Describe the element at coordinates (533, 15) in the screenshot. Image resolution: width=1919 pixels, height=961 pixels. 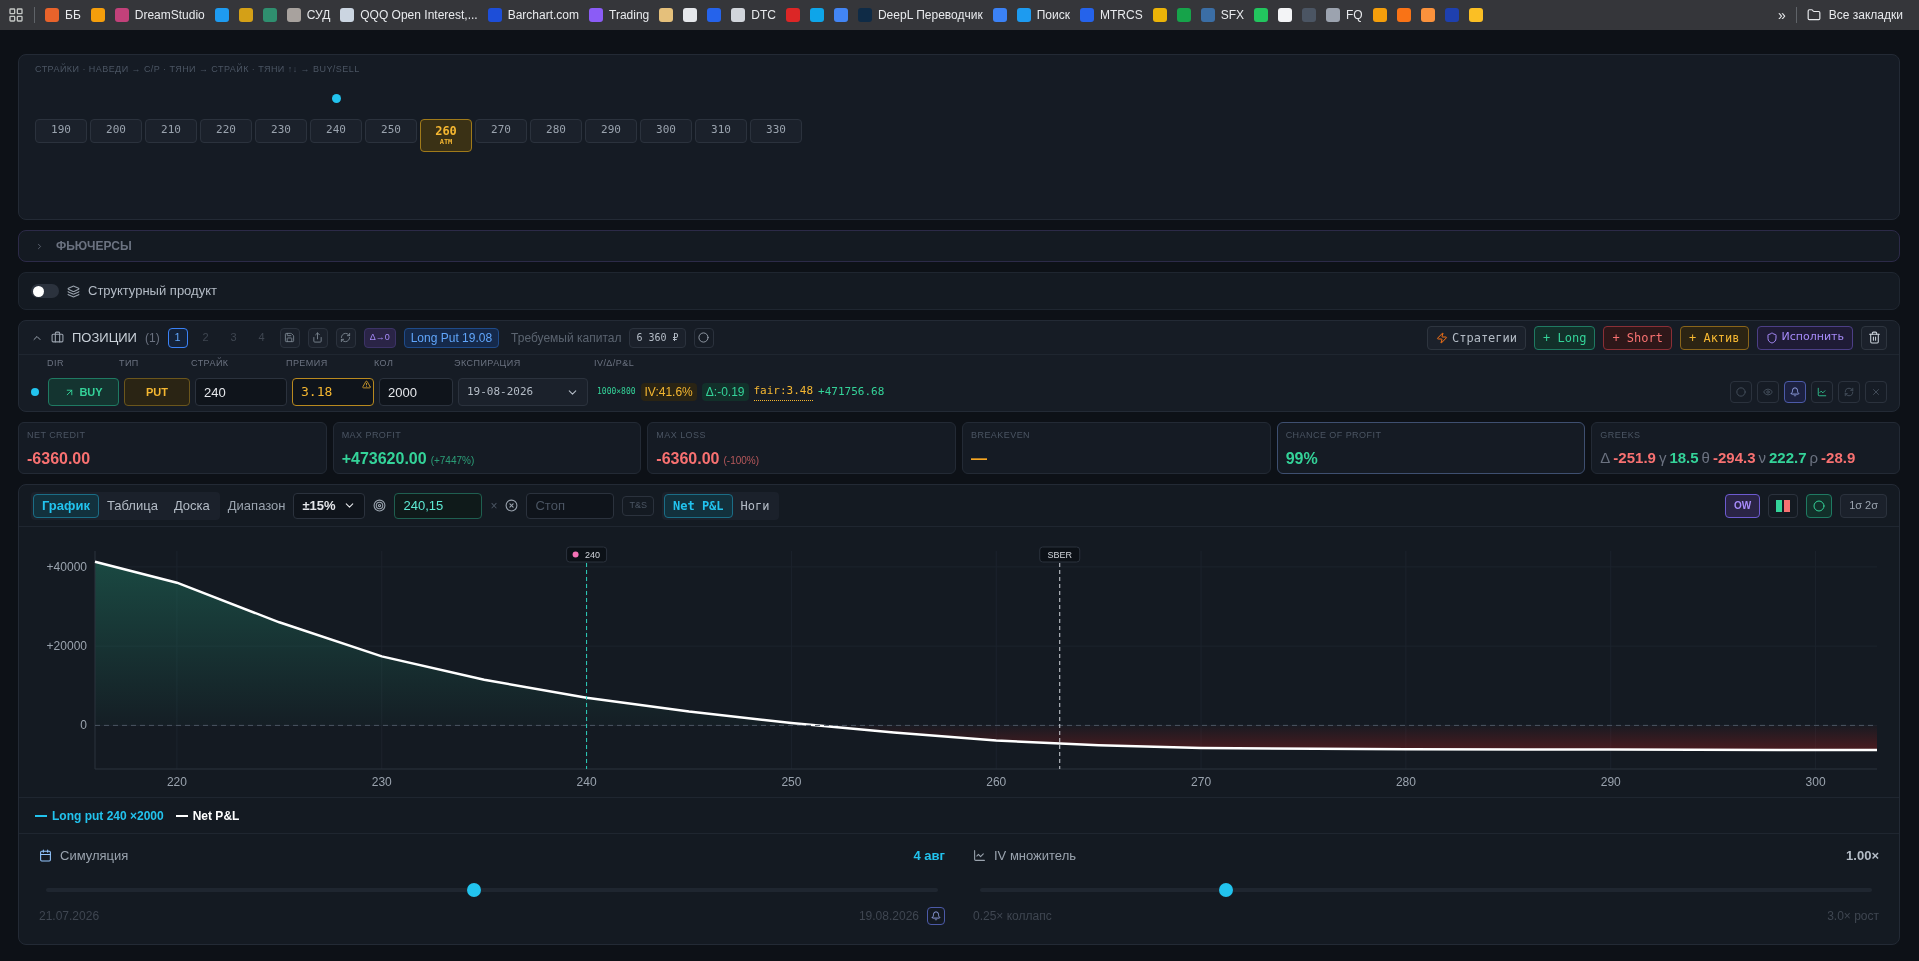
I see `bookmark: Barchart.com` at that location.